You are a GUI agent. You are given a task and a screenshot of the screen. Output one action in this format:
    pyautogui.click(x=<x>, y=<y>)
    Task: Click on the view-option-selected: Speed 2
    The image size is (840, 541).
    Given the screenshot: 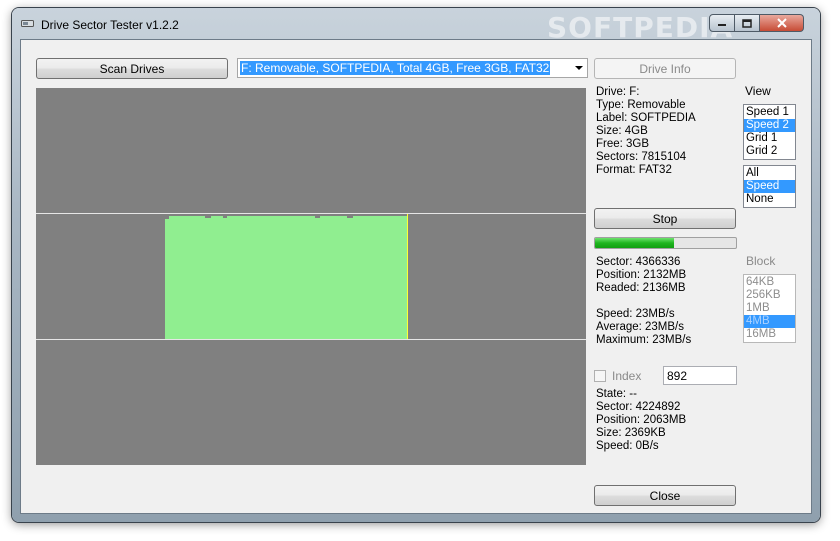 What is the action you would take?
    pyautogui.click(x=769, y=125)
    